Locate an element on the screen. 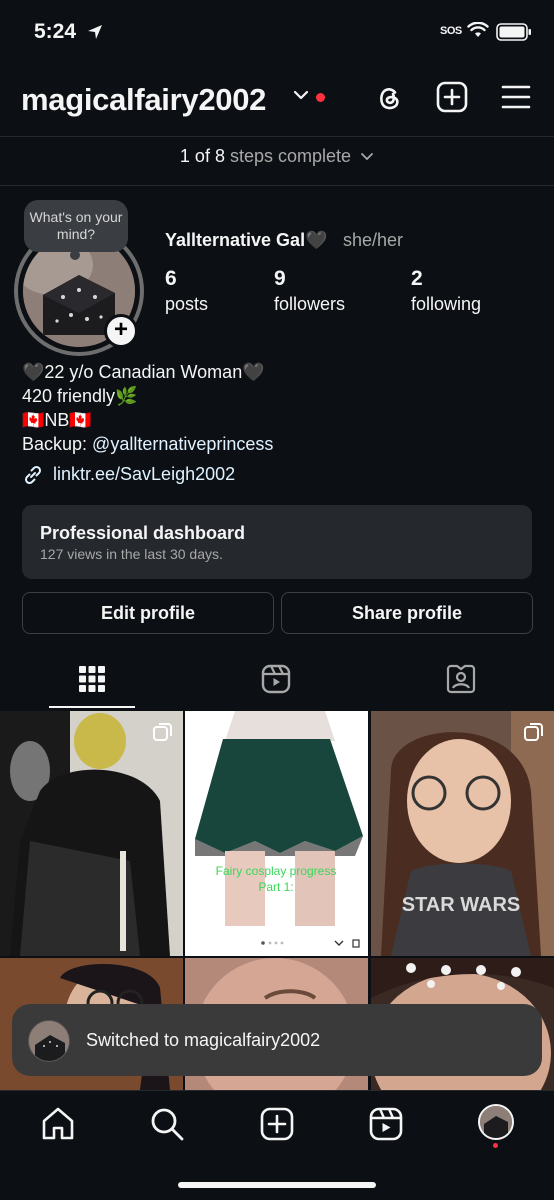 The image size is (554, 1200). toast-message: Switched to magicalfairy2002 is located at coordinates (203, 1040).